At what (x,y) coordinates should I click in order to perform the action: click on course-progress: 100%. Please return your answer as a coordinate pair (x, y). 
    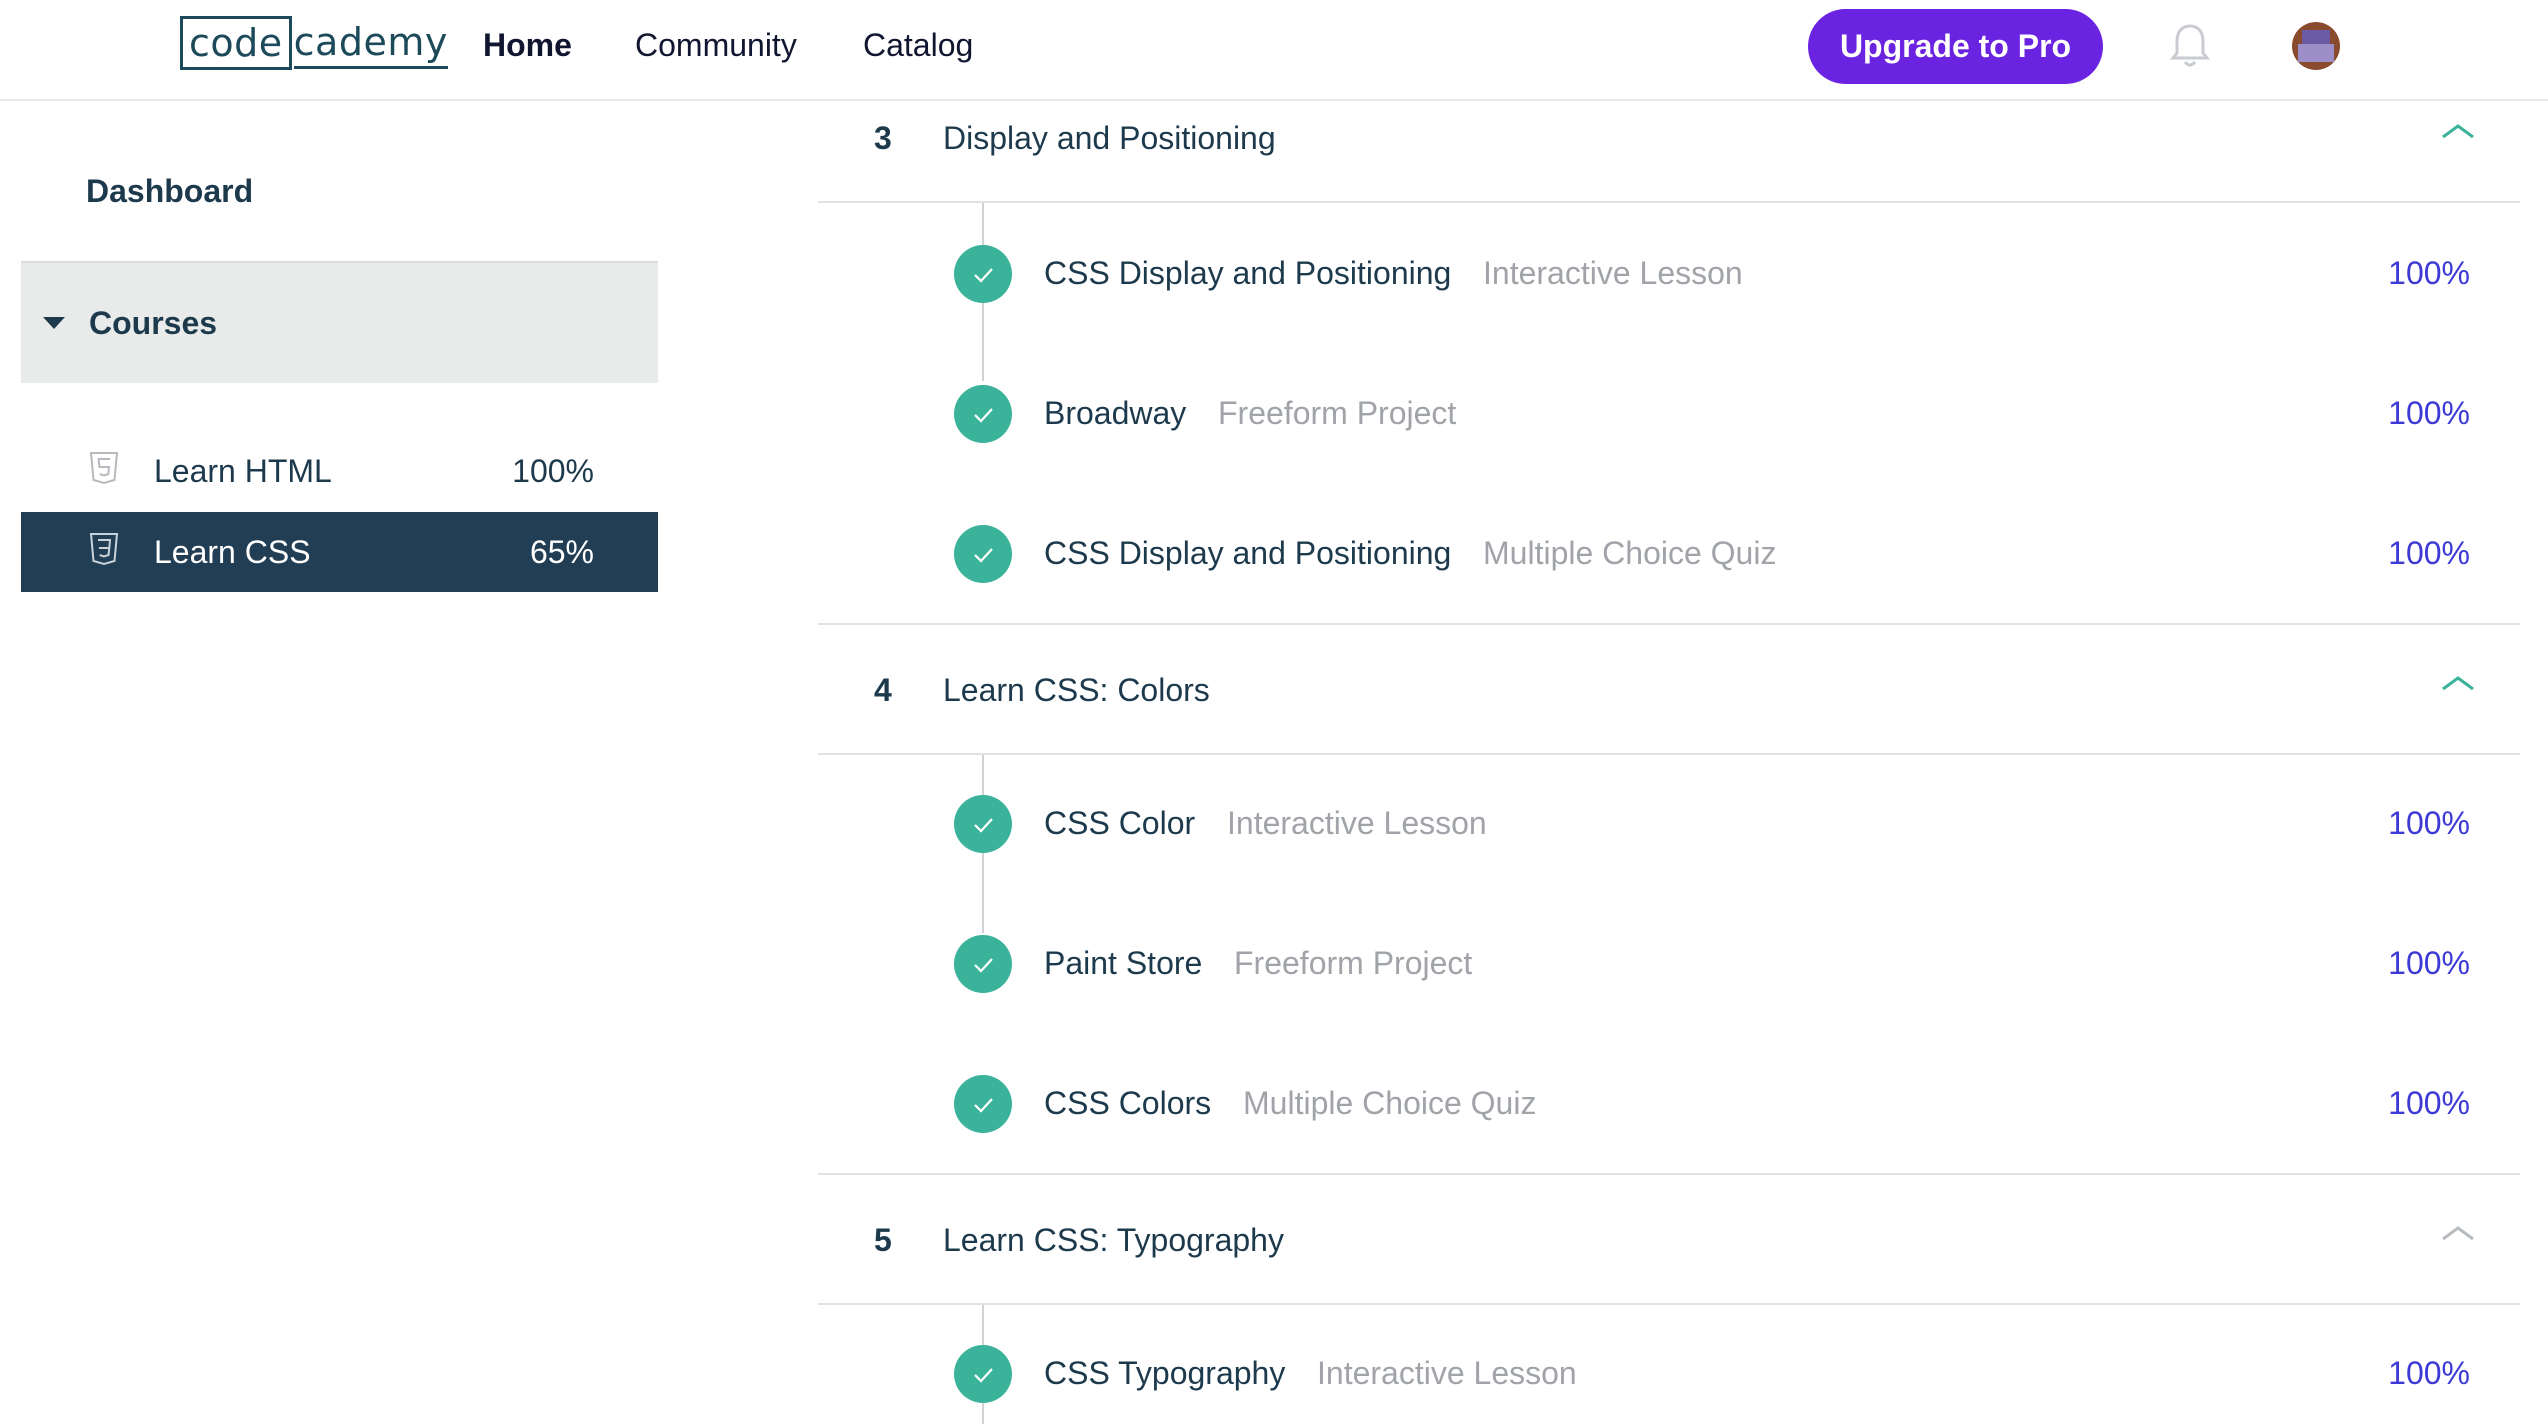
    Looking at the image, I should click on (553, 470).